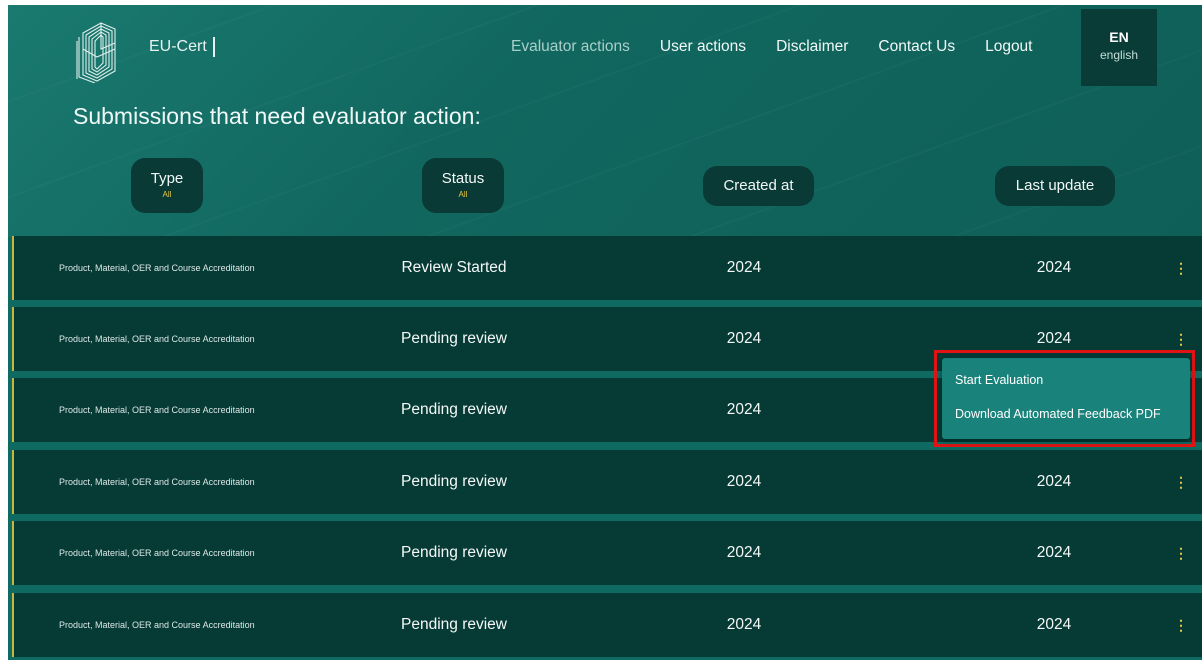  Describe the element at coordinates (167, 178) in the screenshot. I see `filter-type-label: Type` at that location.